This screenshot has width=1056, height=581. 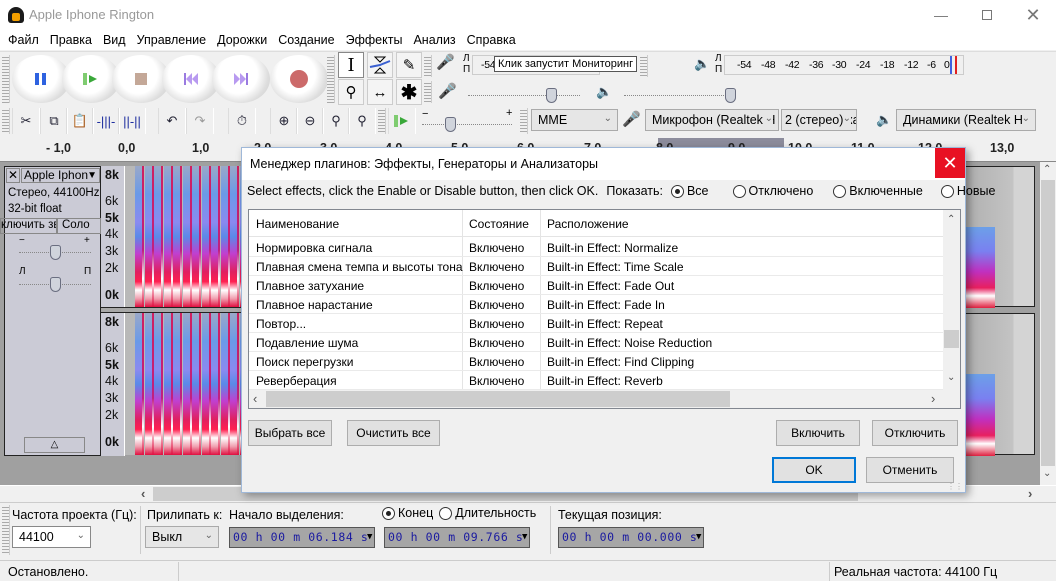 I want to click on fit-project-button: ⚲, so click(x=362, y=121).